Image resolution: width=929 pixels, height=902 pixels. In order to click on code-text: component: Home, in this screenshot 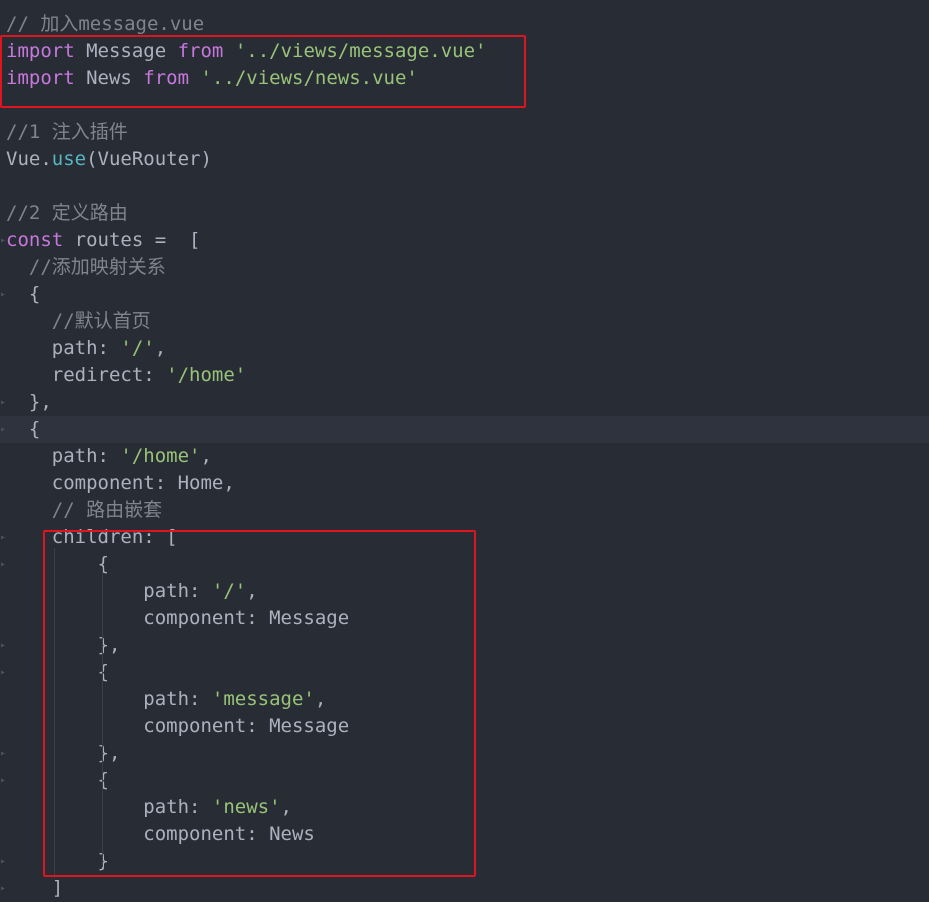, I will do `click(120, 483)`.